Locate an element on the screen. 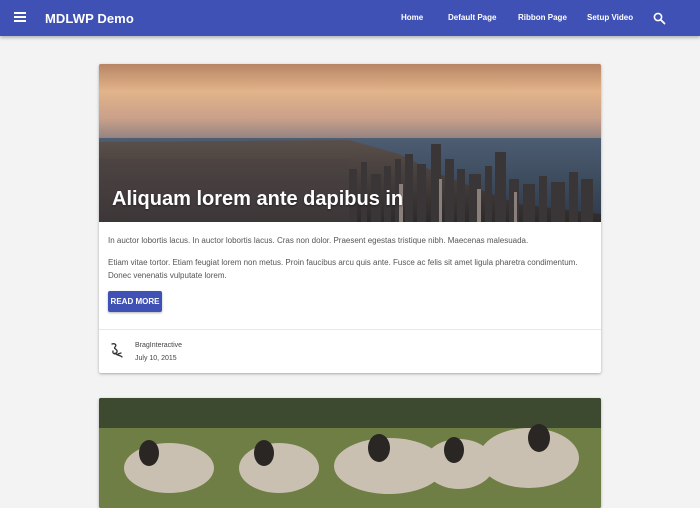 The height and width of the screenshot is (508, 700). author-logo-icon is located at coordinates (117, 351).